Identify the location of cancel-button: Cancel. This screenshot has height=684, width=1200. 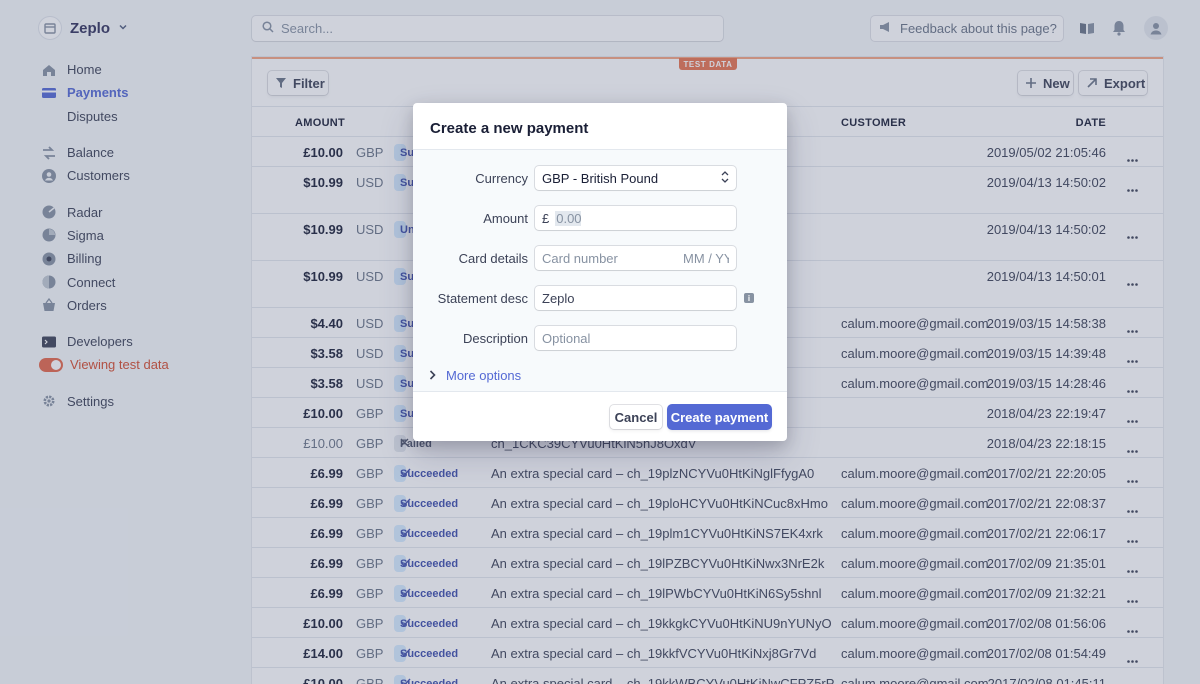
(636, 417).